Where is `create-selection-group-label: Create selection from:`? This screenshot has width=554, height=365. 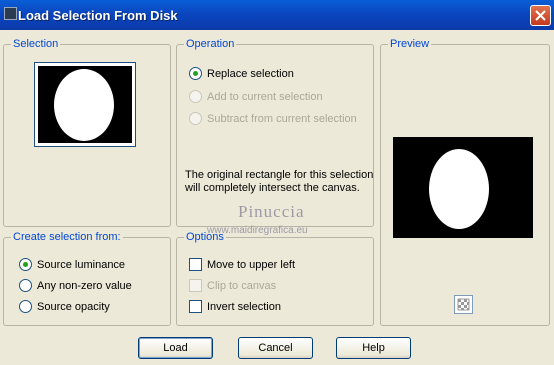 create-selection-group-label: Create selection from: is located at coordinates (67, 237).